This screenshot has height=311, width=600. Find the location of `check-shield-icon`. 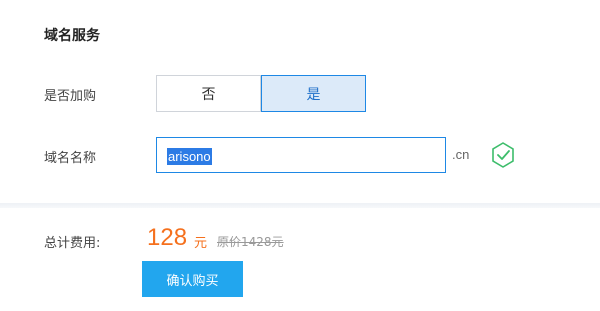

check-shield-icon is located at coordinates (503, 155).